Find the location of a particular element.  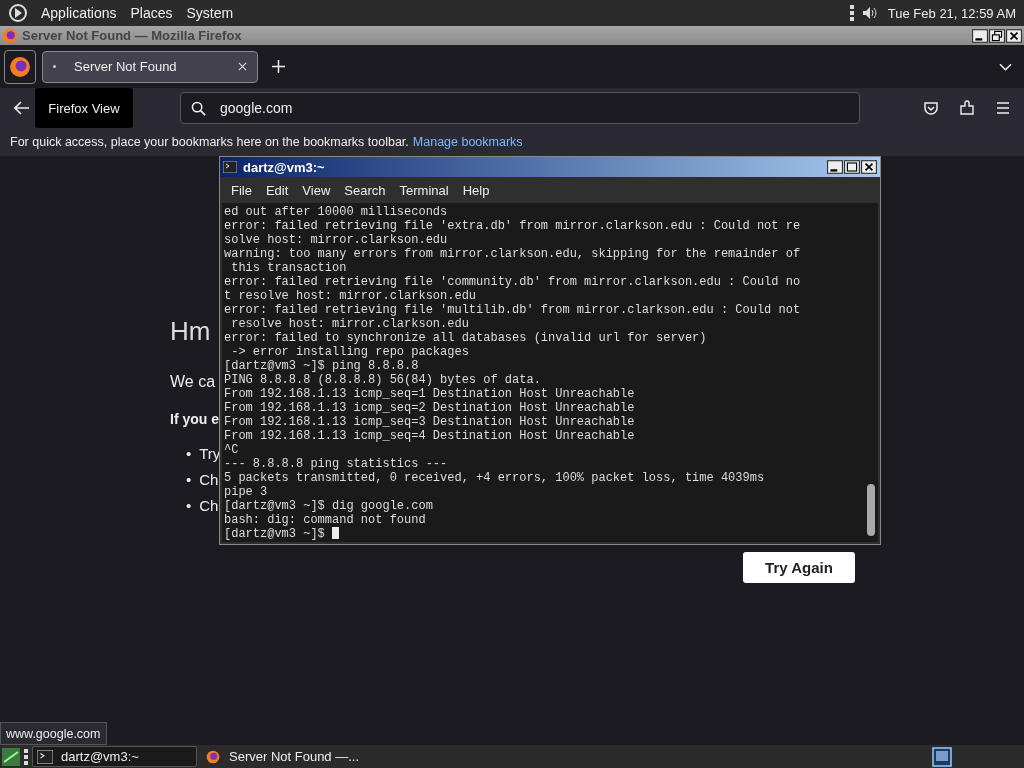

url-field: google.com is located at coordinates (520, 108).